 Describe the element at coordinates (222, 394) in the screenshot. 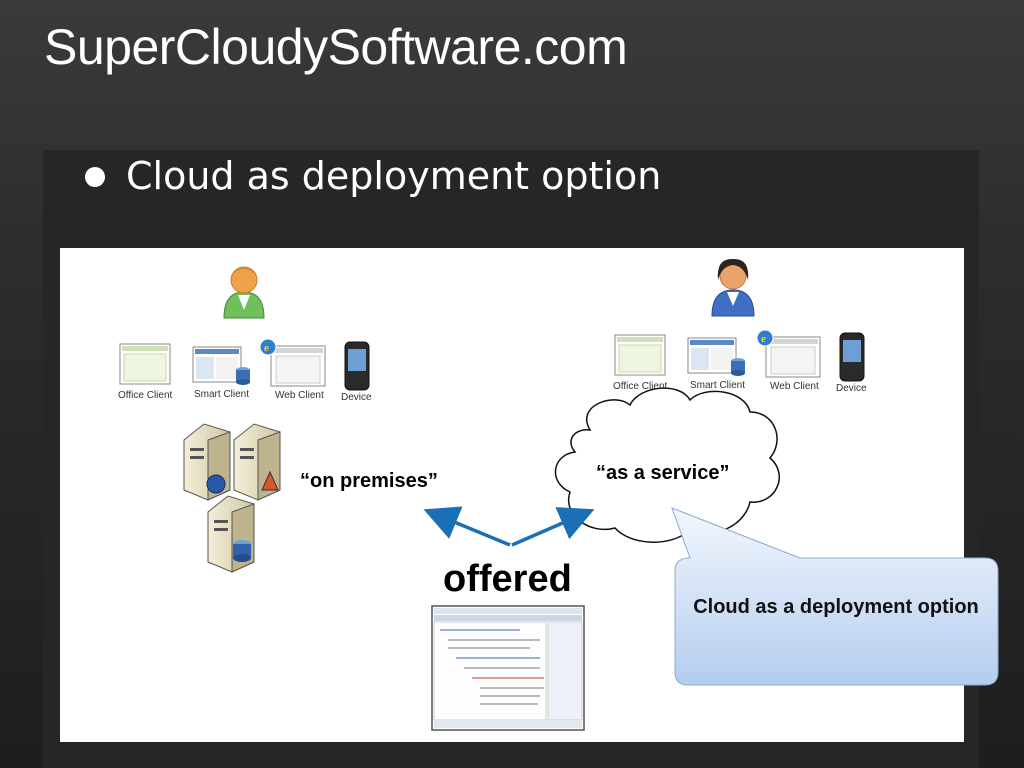

I see `client-label-smart-left: Smart Client` at that location.